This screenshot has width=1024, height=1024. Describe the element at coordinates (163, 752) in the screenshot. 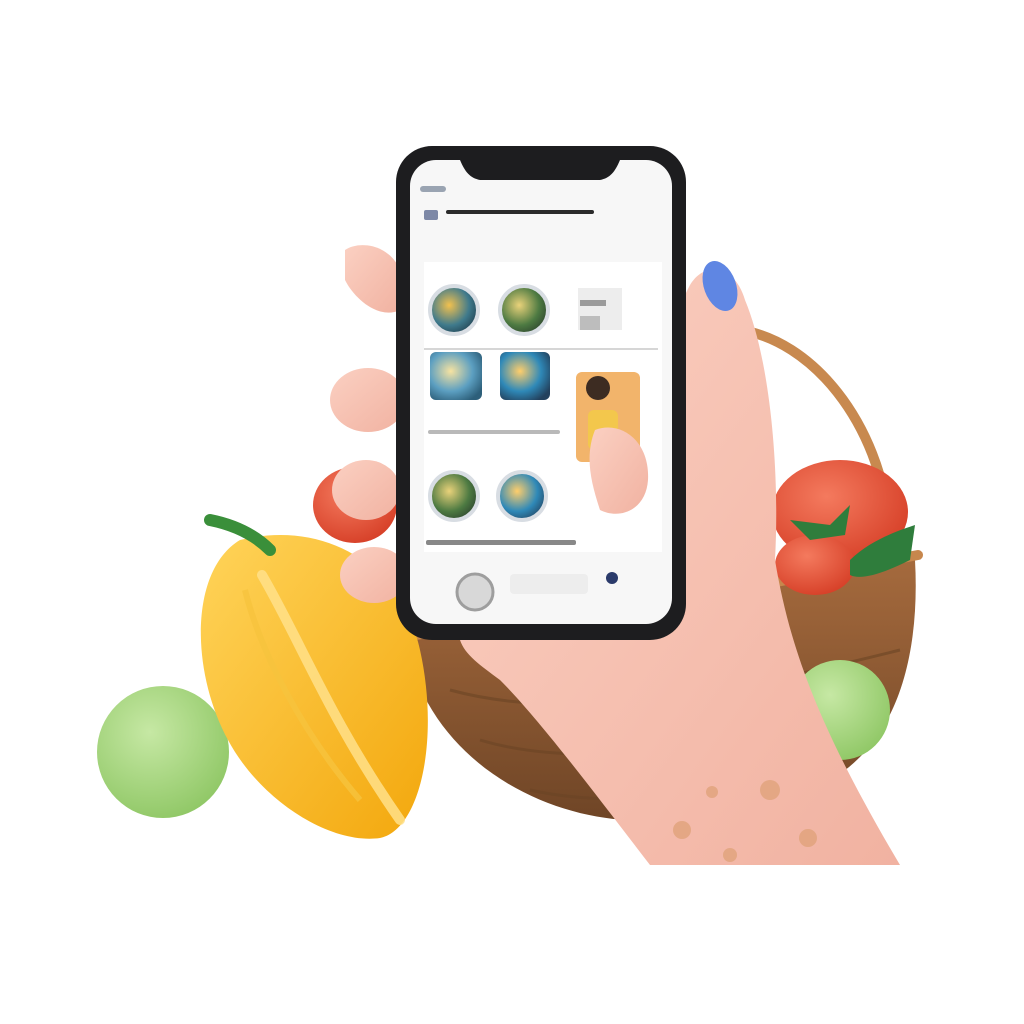

I see `green-apple-left` at that location.